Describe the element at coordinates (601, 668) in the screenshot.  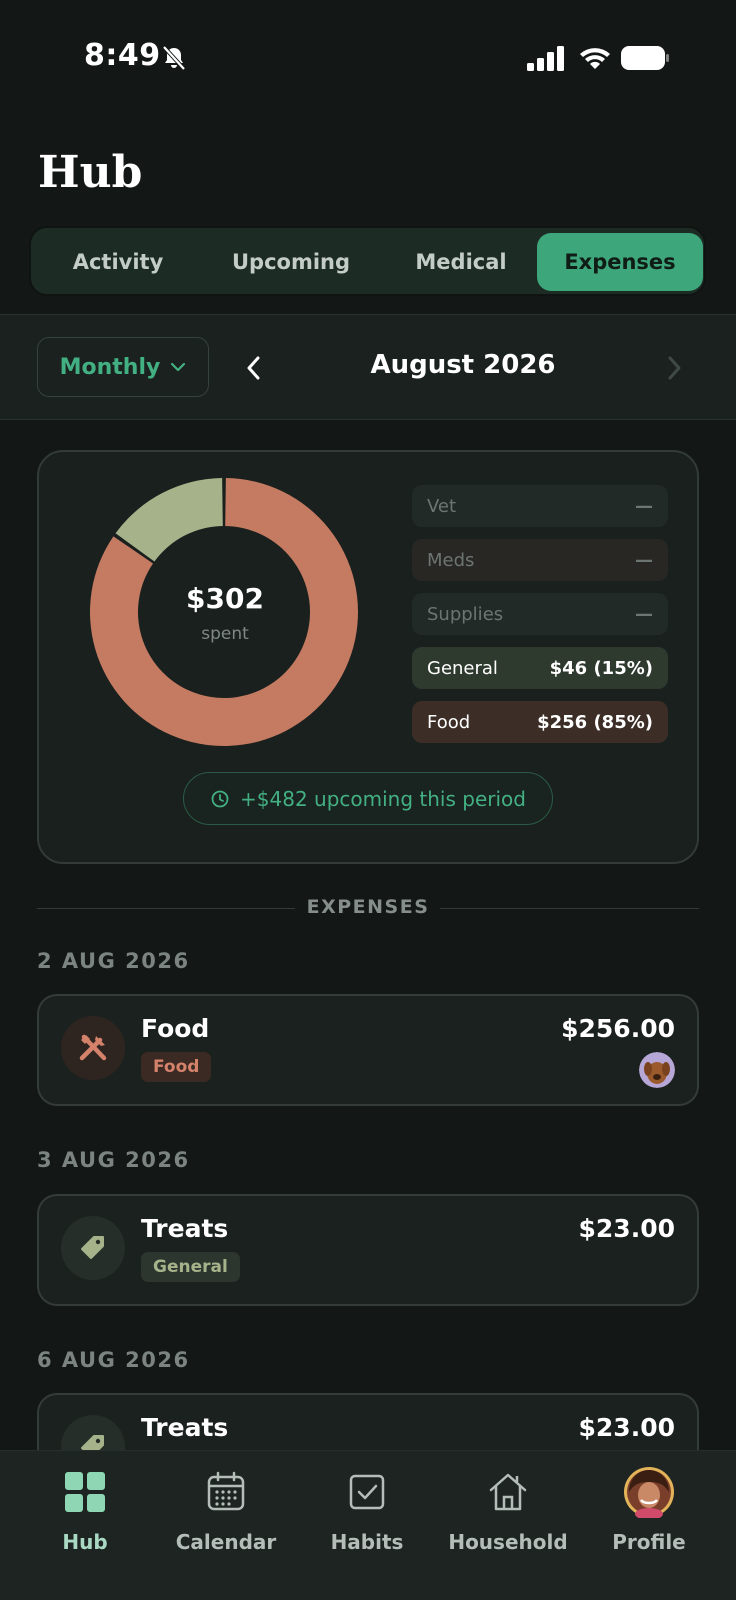
I see `legend-value: $46 (15%)` at that location.